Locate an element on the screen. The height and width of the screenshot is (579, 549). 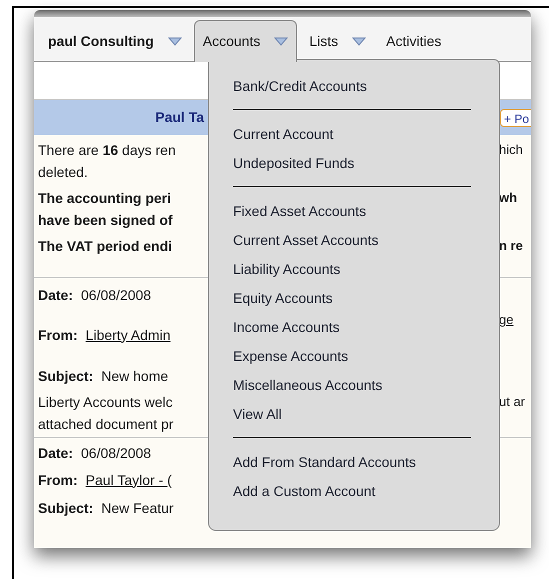
menu-item: Income Accounts is located at coordinates (352, 327).